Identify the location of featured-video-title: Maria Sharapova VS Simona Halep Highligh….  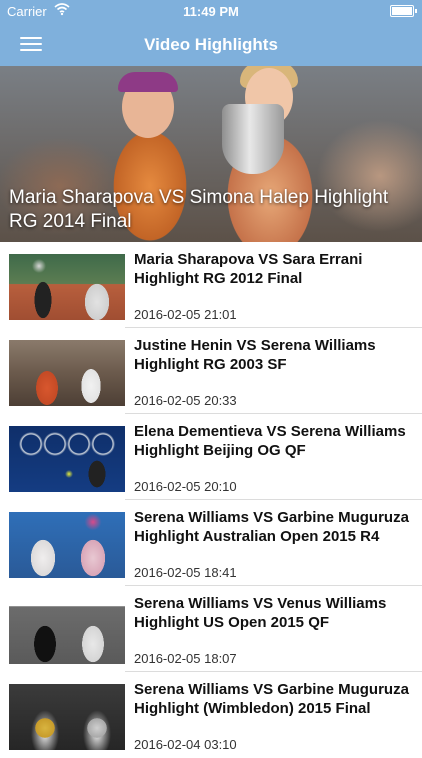
(199, 209).